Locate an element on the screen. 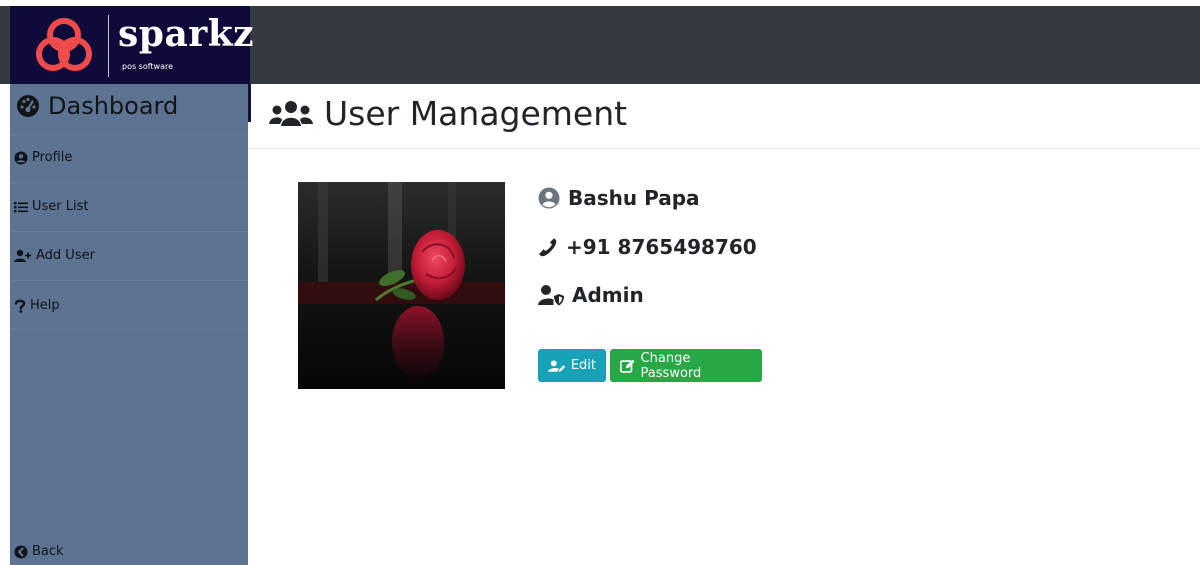 The height and width of the screenshot is (565, 1200). user-shield-icon is located at coordinates (551, 295).